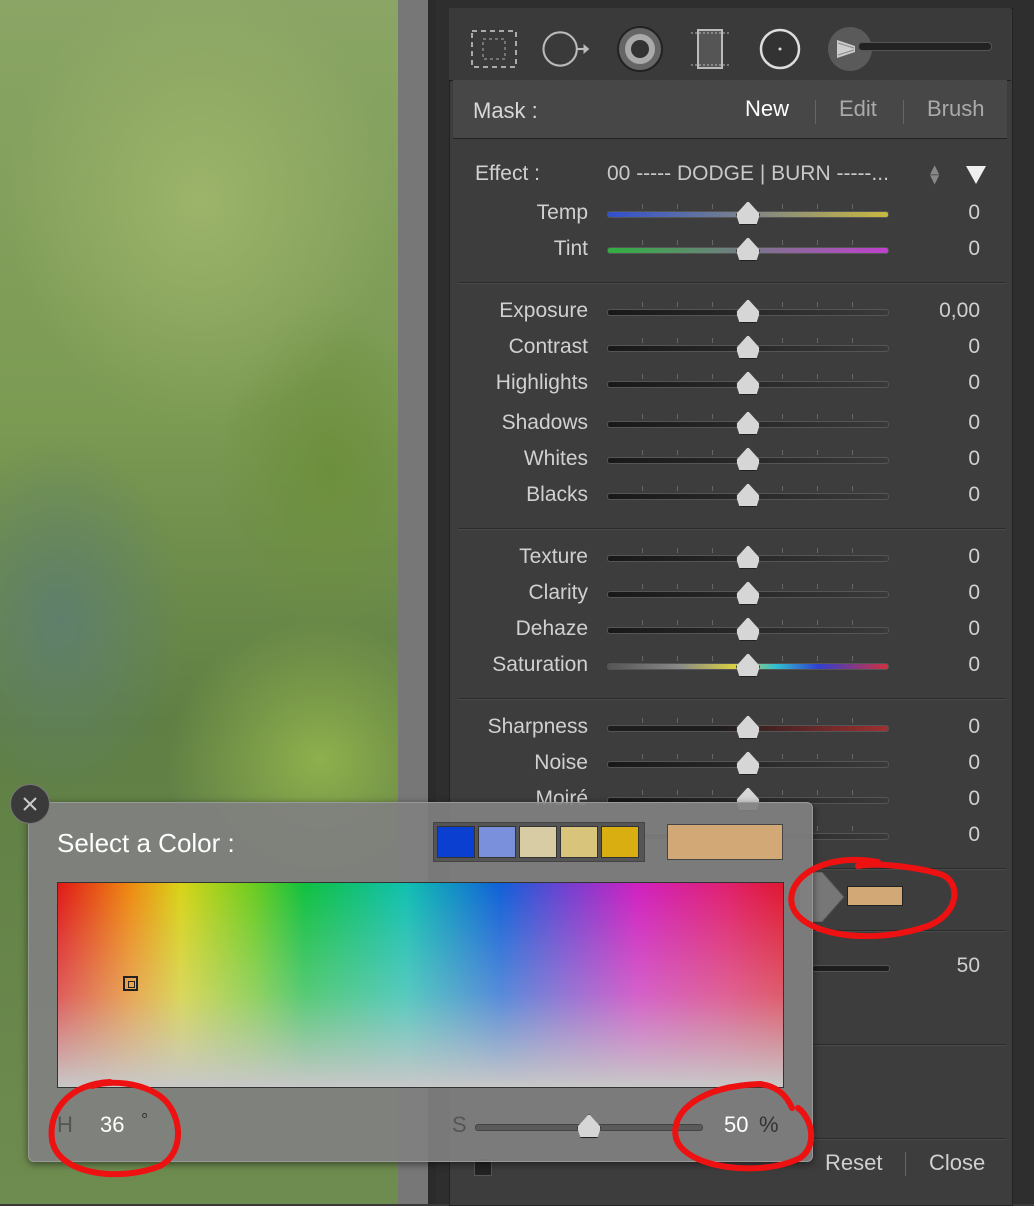 The width and height of the screenshot is (1034, 1206). I want to click on temp-label: Temp, so click(562, 212).